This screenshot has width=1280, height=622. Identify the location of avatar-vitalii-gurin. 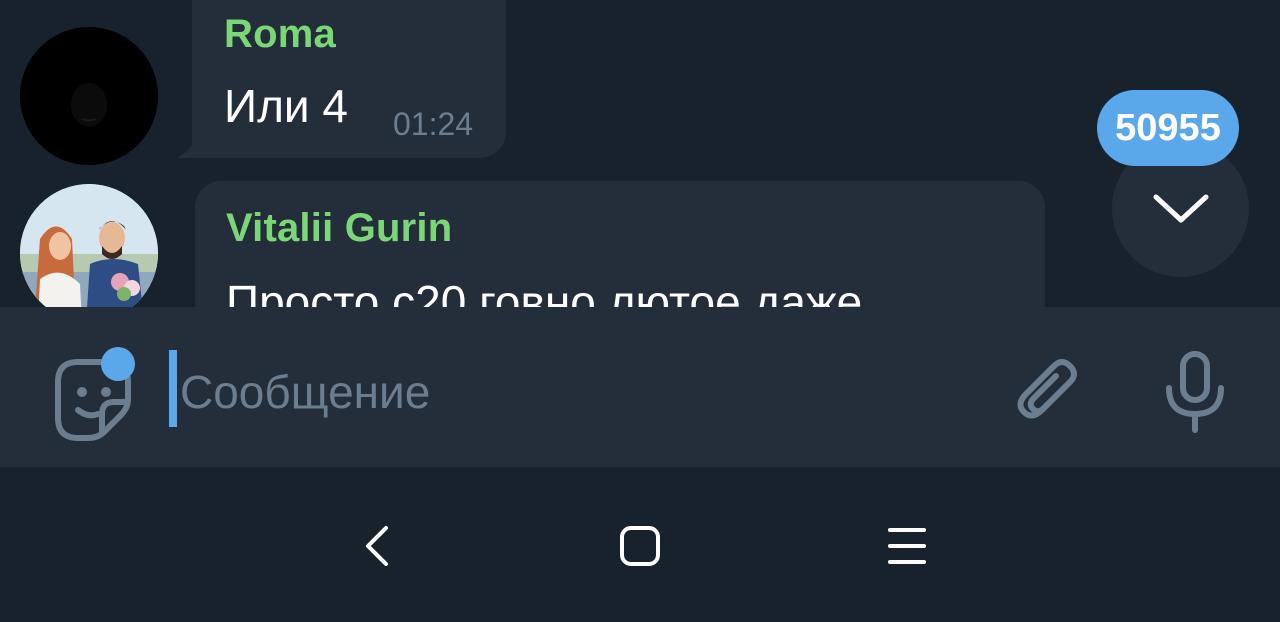
(89, 245).